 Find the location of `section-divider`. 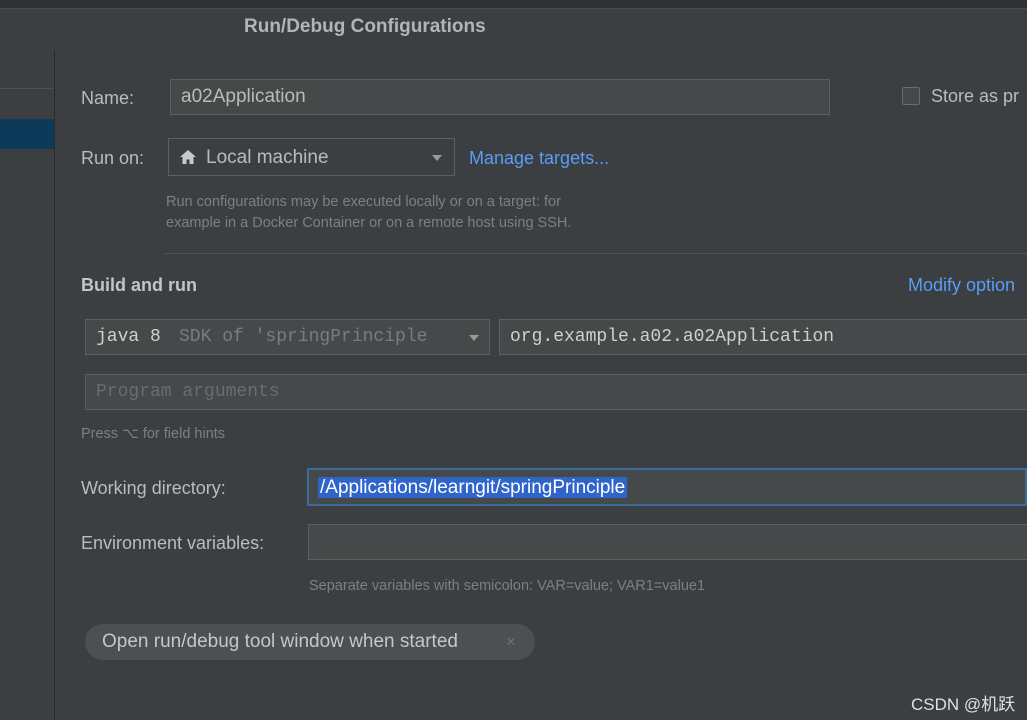

section-divider is located at coordinates (595, 253).